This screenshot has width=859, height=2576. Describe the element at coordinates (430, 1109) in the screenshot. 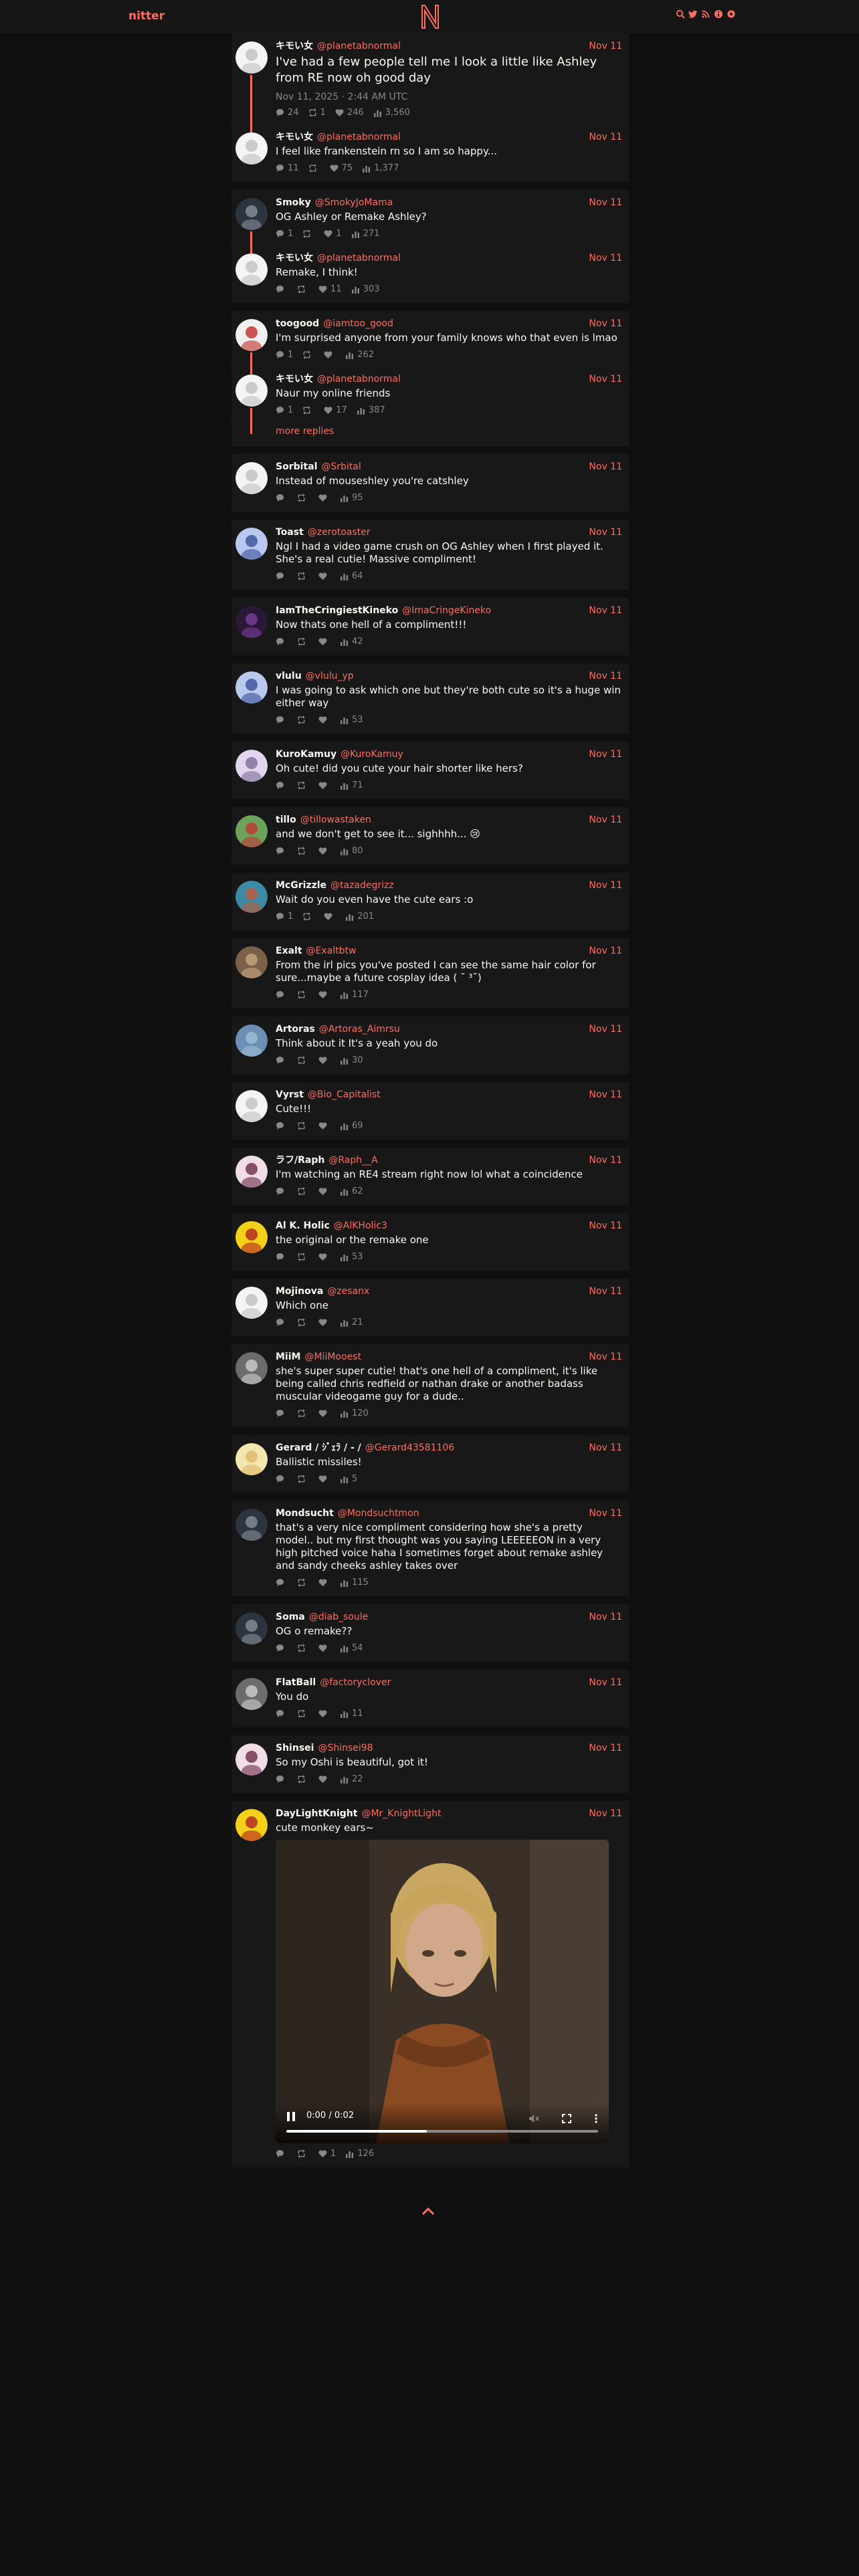

I see `tweet: Vyrst @Bio_Capitalist Nov 11 Cute!!! 69` at that location.